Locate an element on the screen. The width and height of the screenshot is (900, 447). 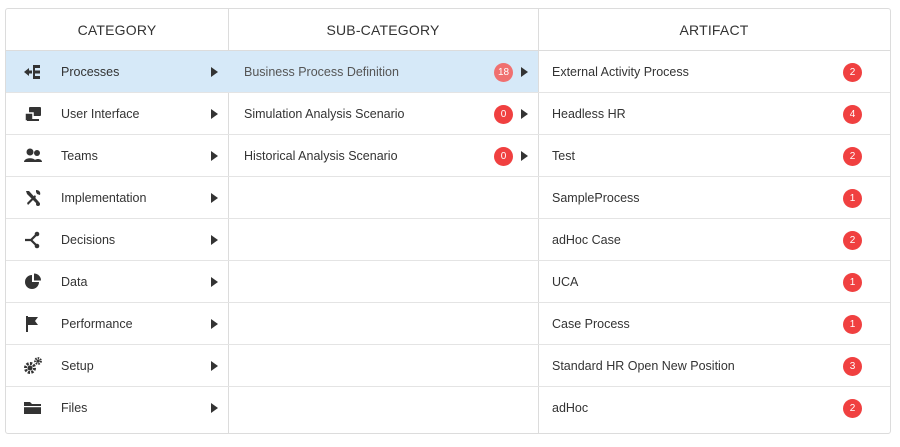
subcategory-item-simulation-analysis-scenario: Simulation Analysis Scenario 0 is located at coordinates (383, 114).